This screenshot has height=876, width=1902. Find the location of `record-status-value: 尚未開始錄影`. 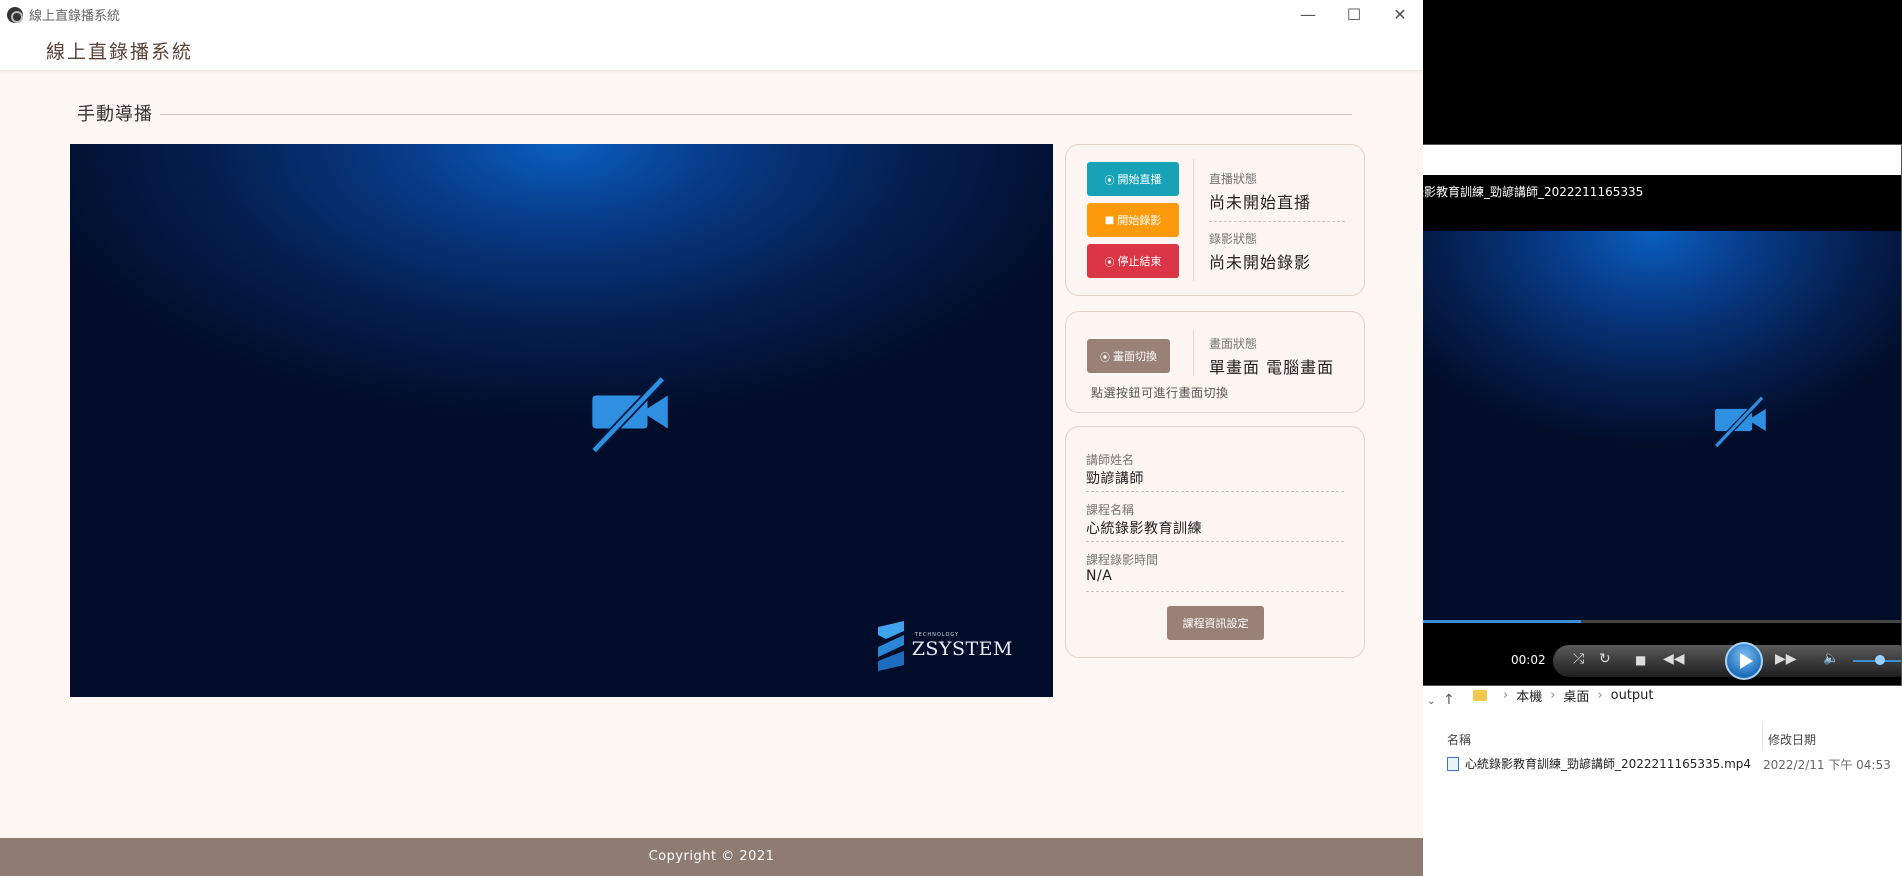

record-status-value: 尚未開始錄影 is located at coordinates (1260, 262).